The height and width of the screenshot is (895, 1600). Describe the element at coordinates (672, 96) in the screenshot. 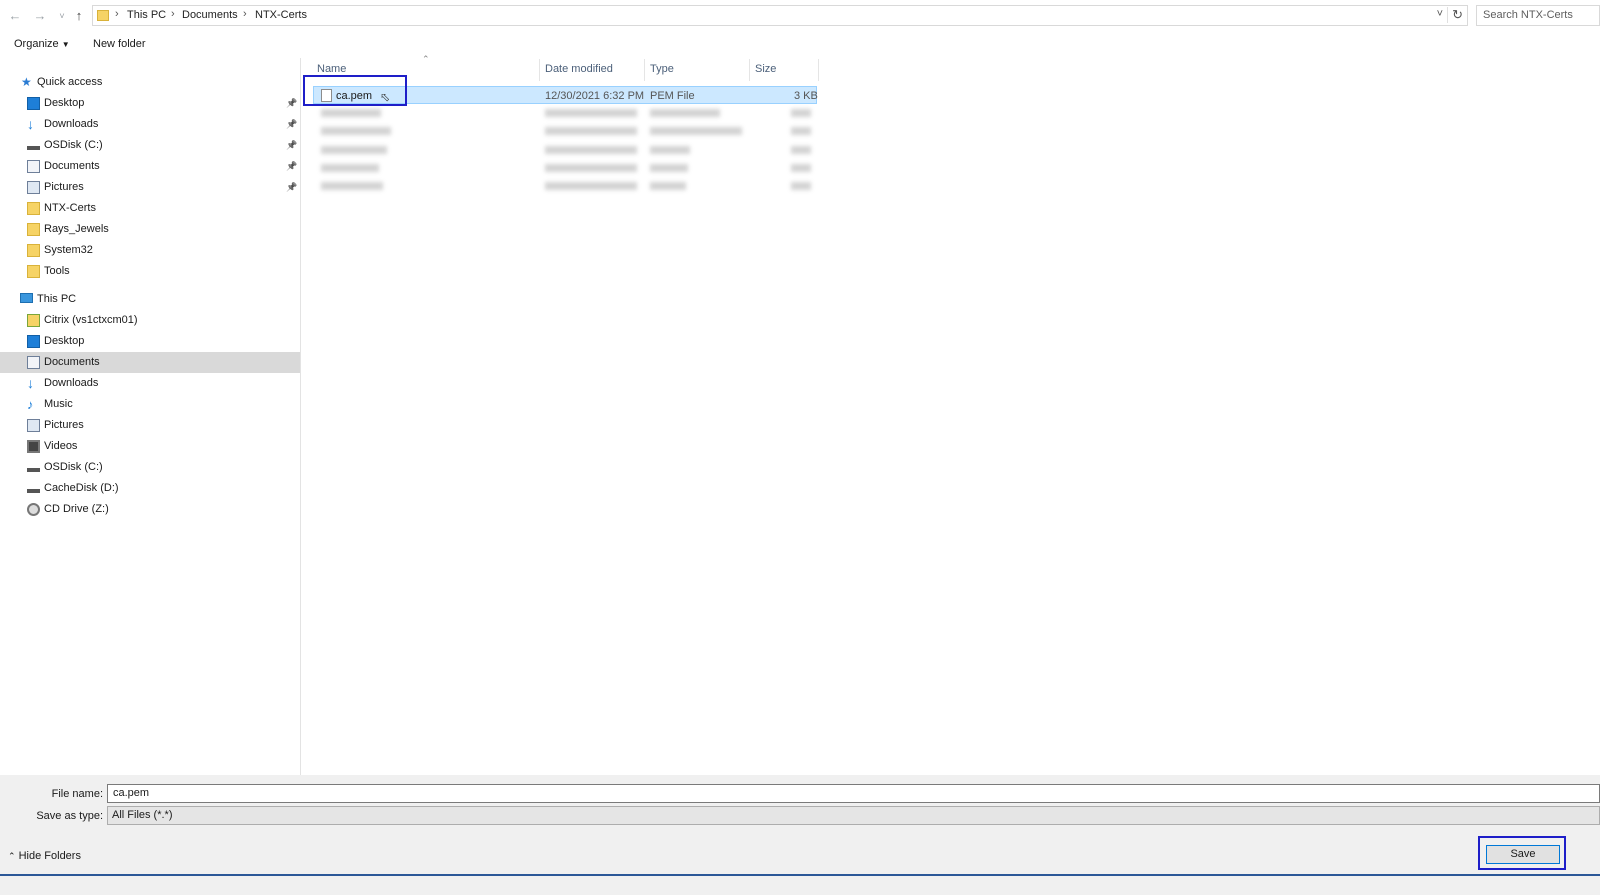

I see `file-type: PEM File` at that location.